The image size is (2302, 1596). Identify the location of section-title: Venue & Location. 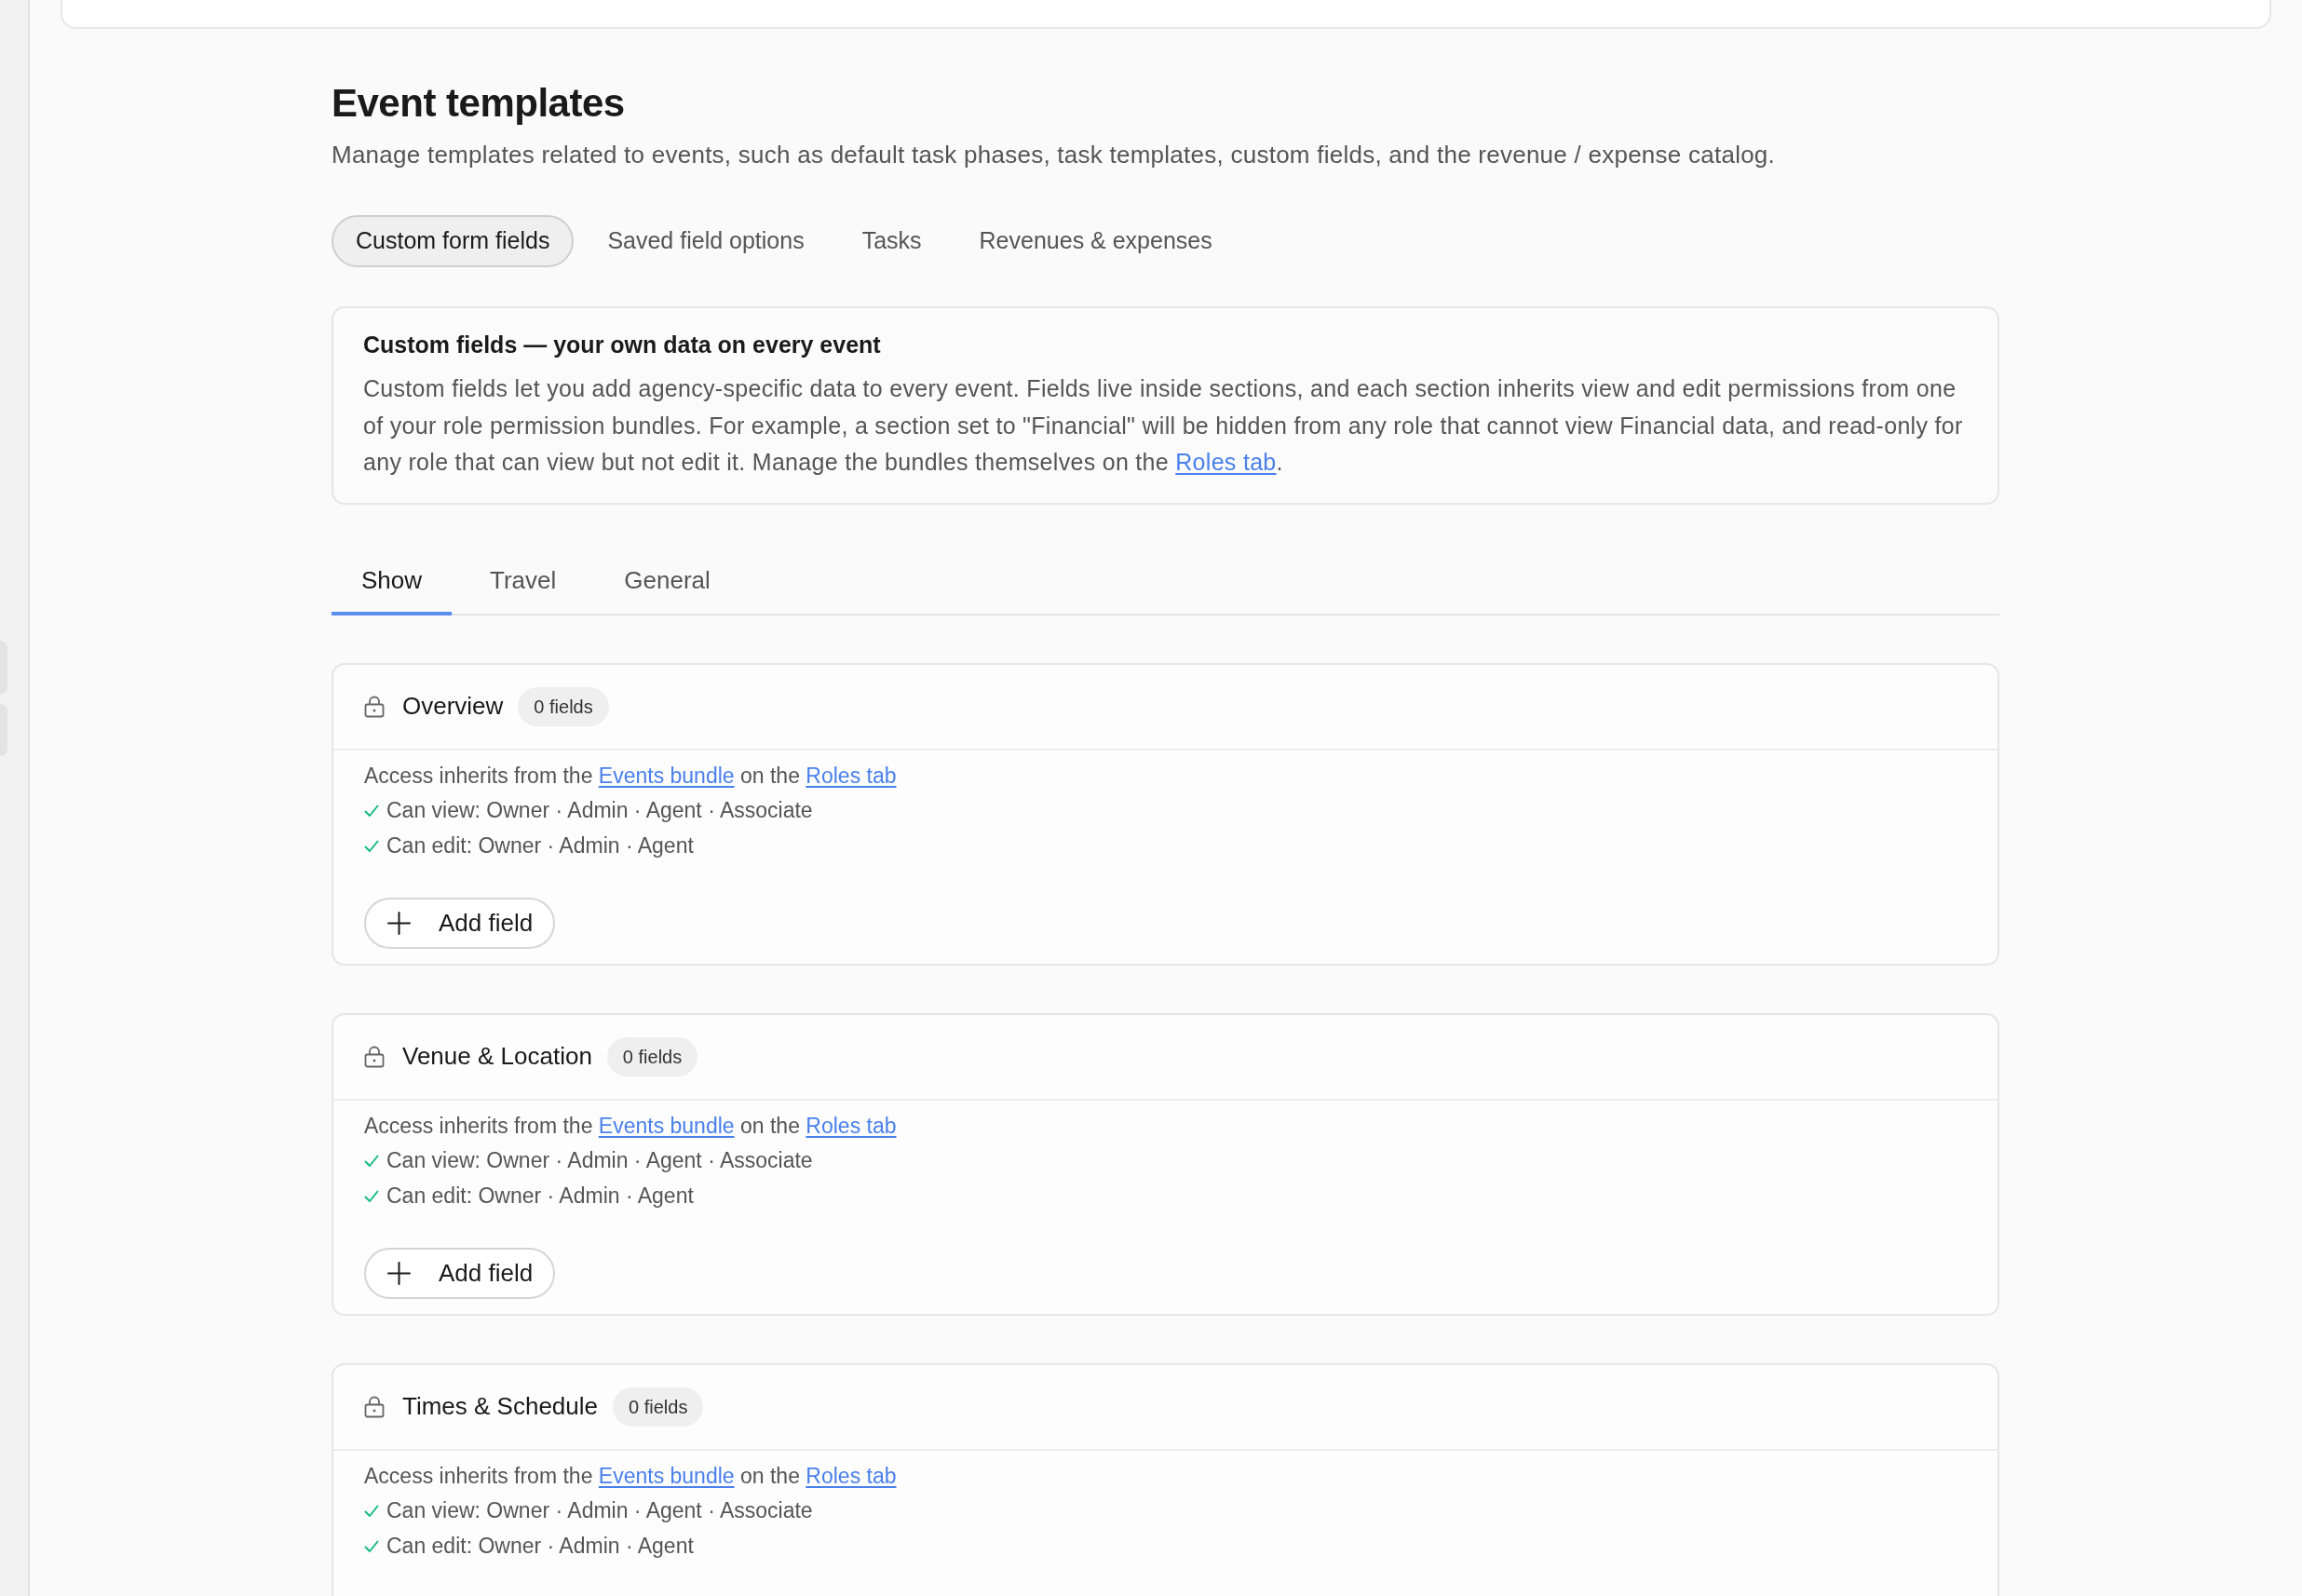
(497, 1056).